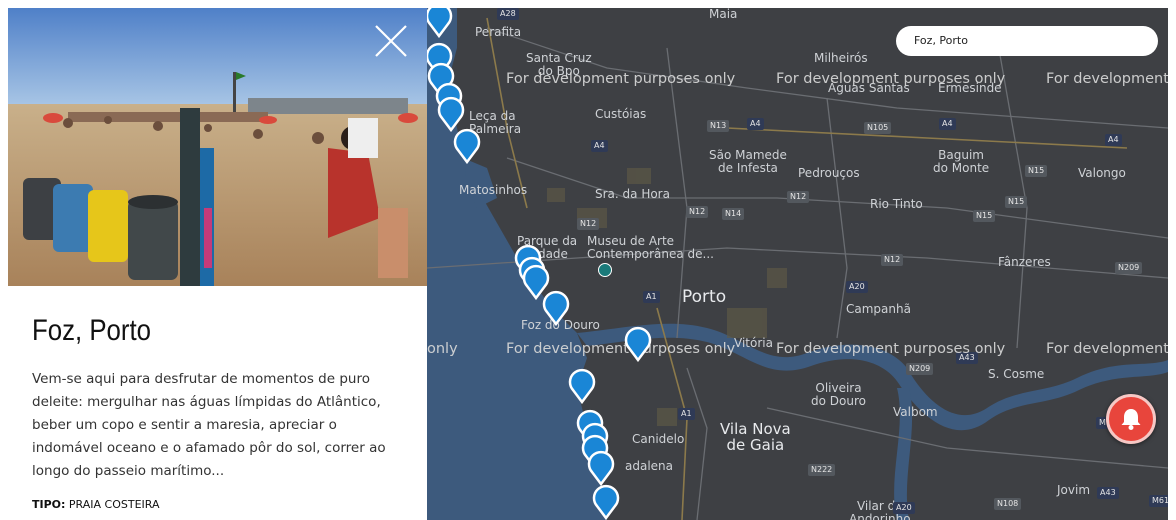 The height and width of the screenshot is (520, 1176). Describe the element at coordinates (753, 343) in the screenshot. I see `place-vitoria: Vitória` at that location.